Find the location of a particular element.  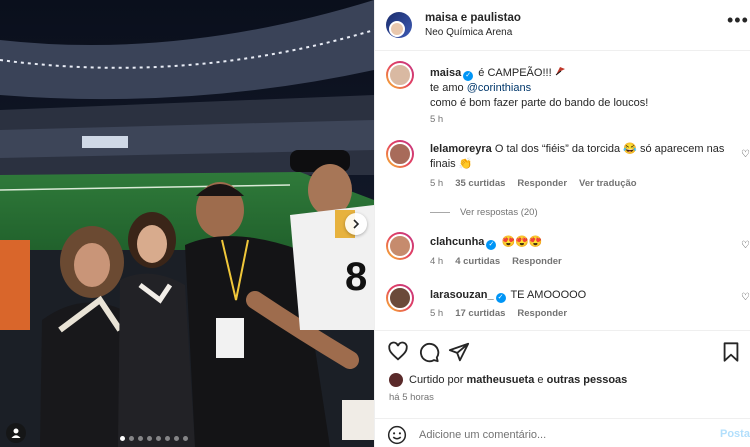

comment-username: lelamoreyra is located at coordinates (461, 149).